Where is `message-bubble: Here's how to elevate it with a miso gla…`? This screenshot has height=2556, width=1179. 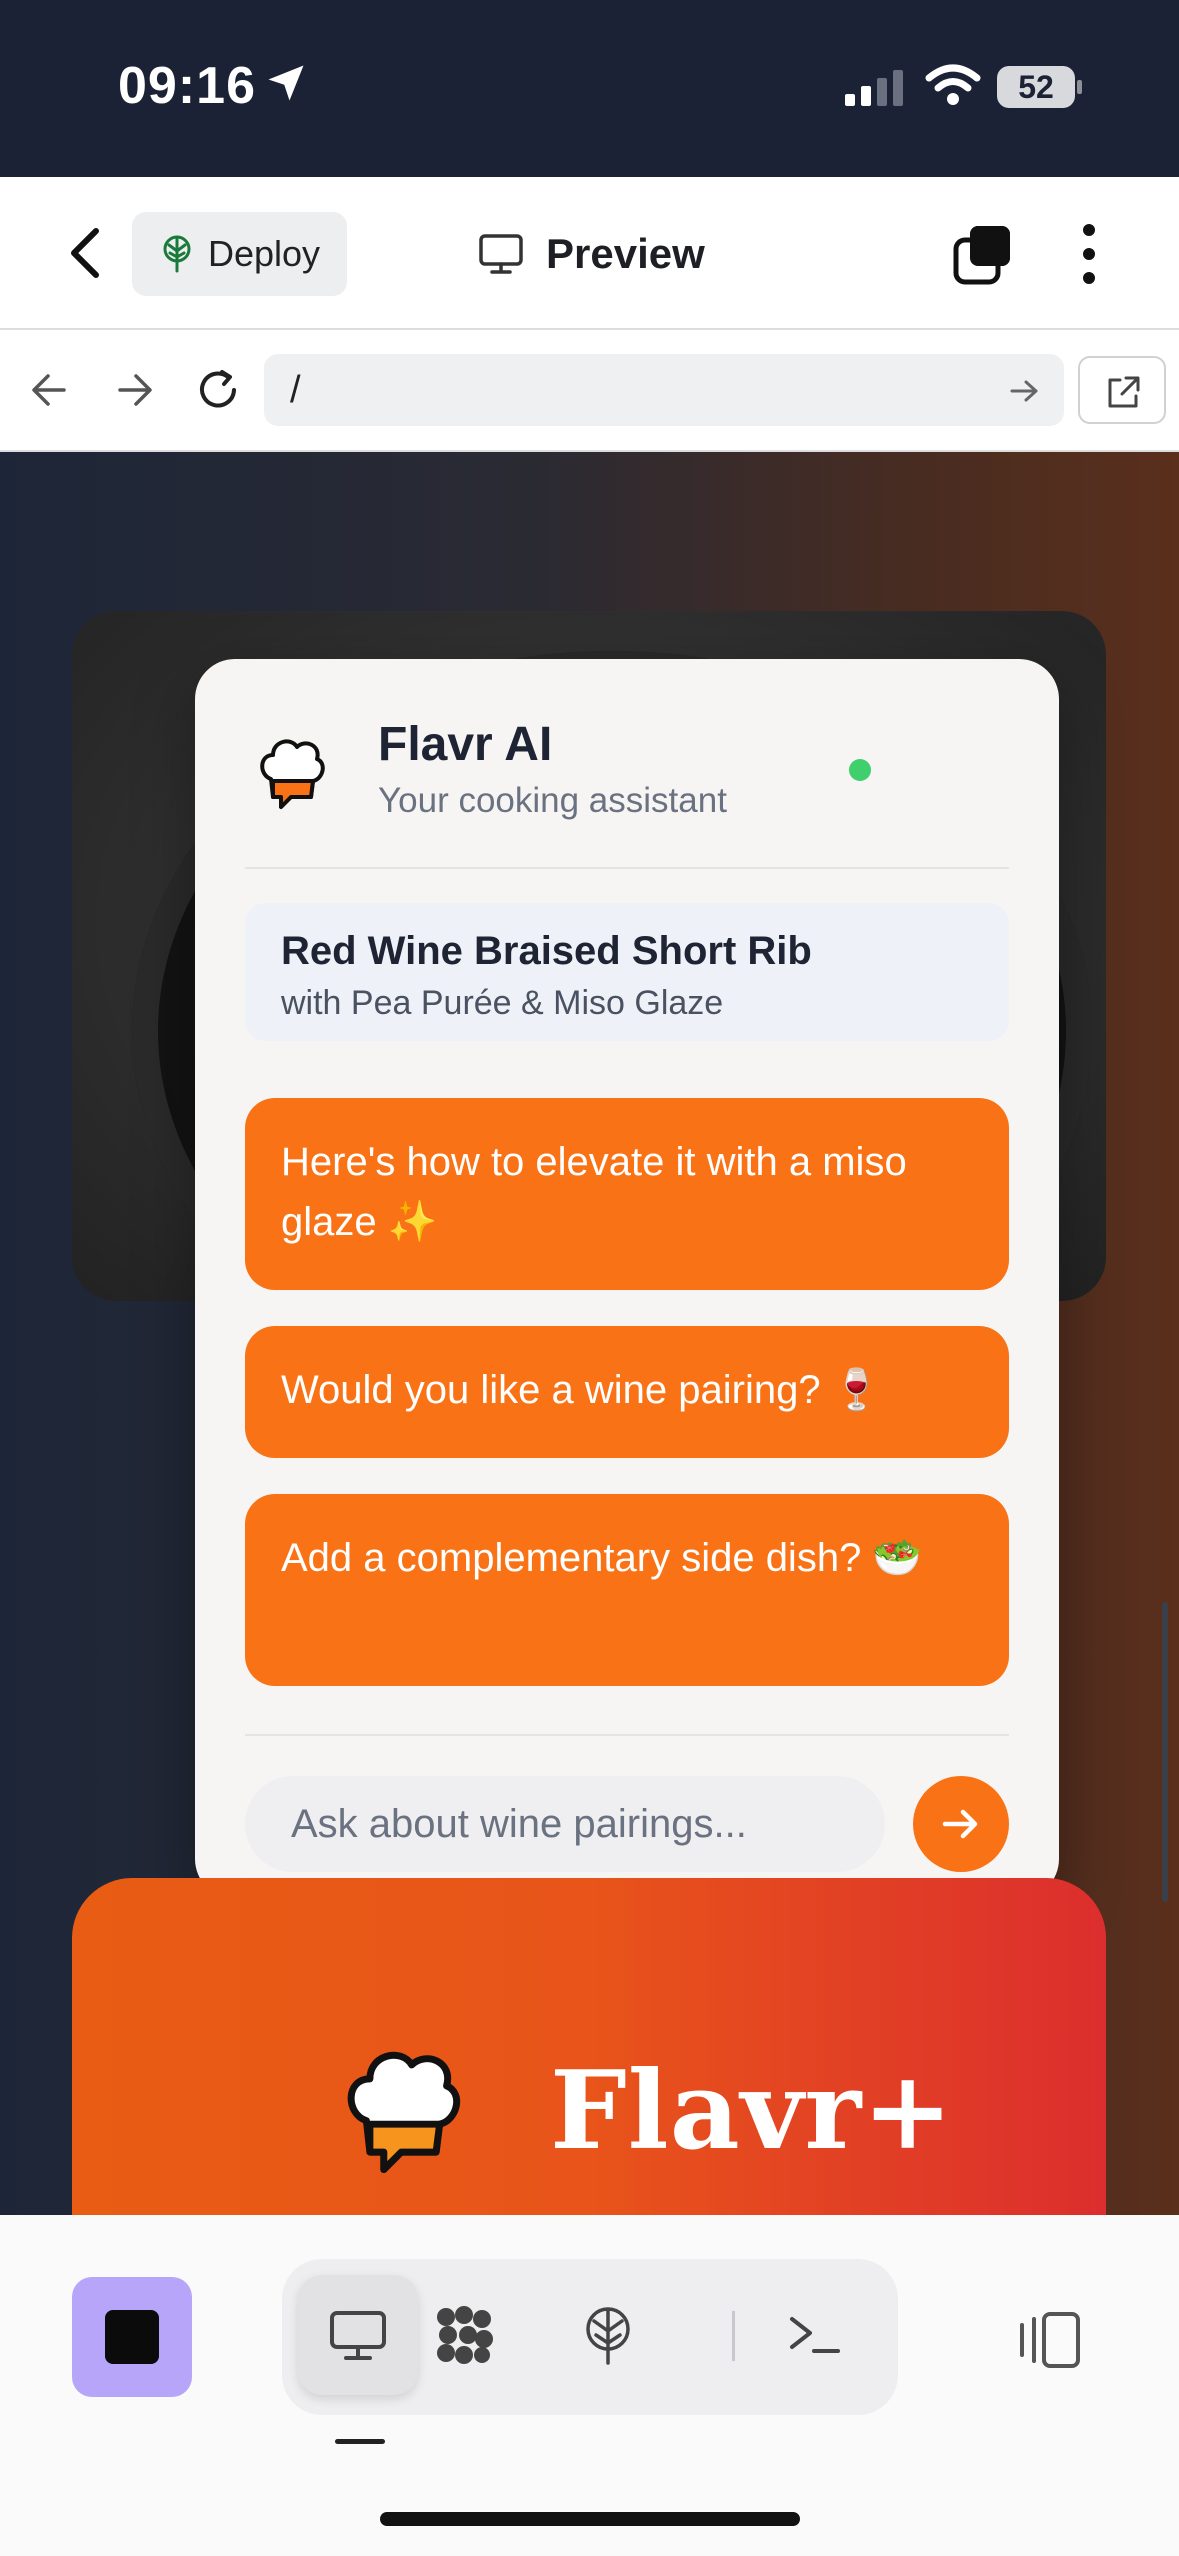
message-bubble: Here's how to elevate it with a miso gla… is located at coordinates (627, 1194).